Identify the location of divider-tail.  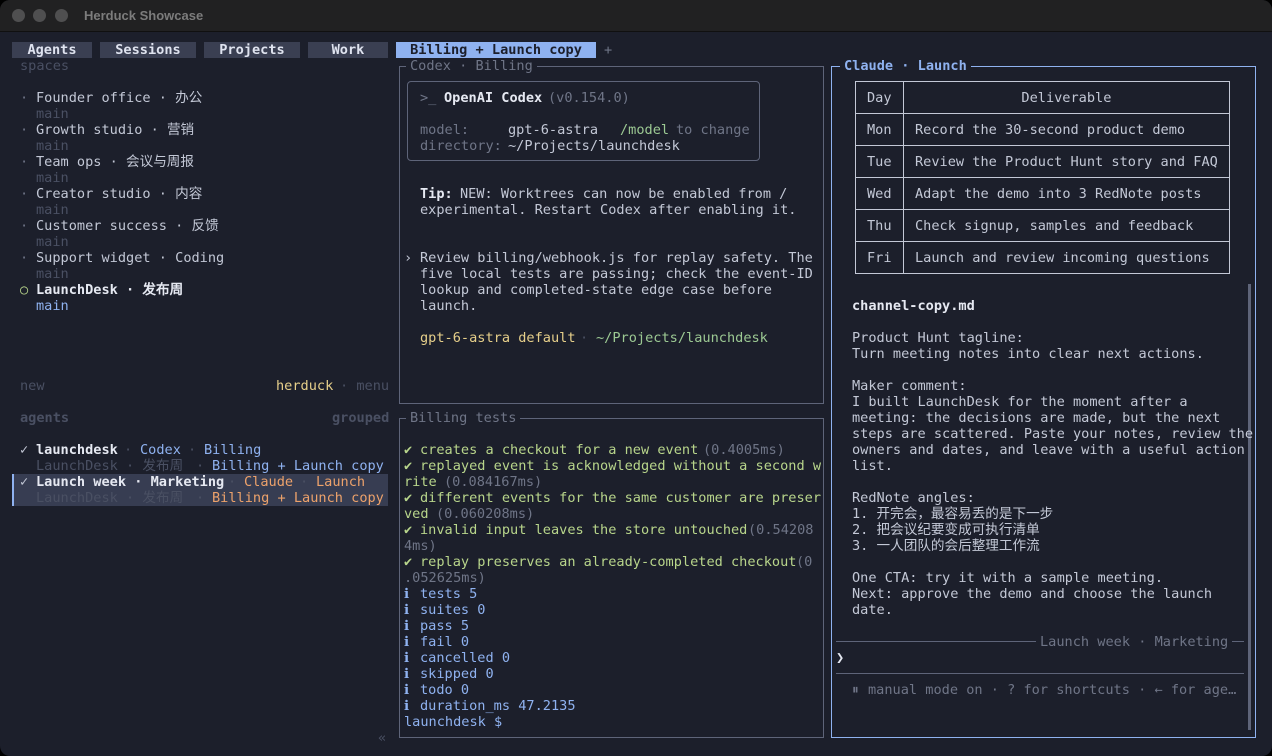
(1240, 641).